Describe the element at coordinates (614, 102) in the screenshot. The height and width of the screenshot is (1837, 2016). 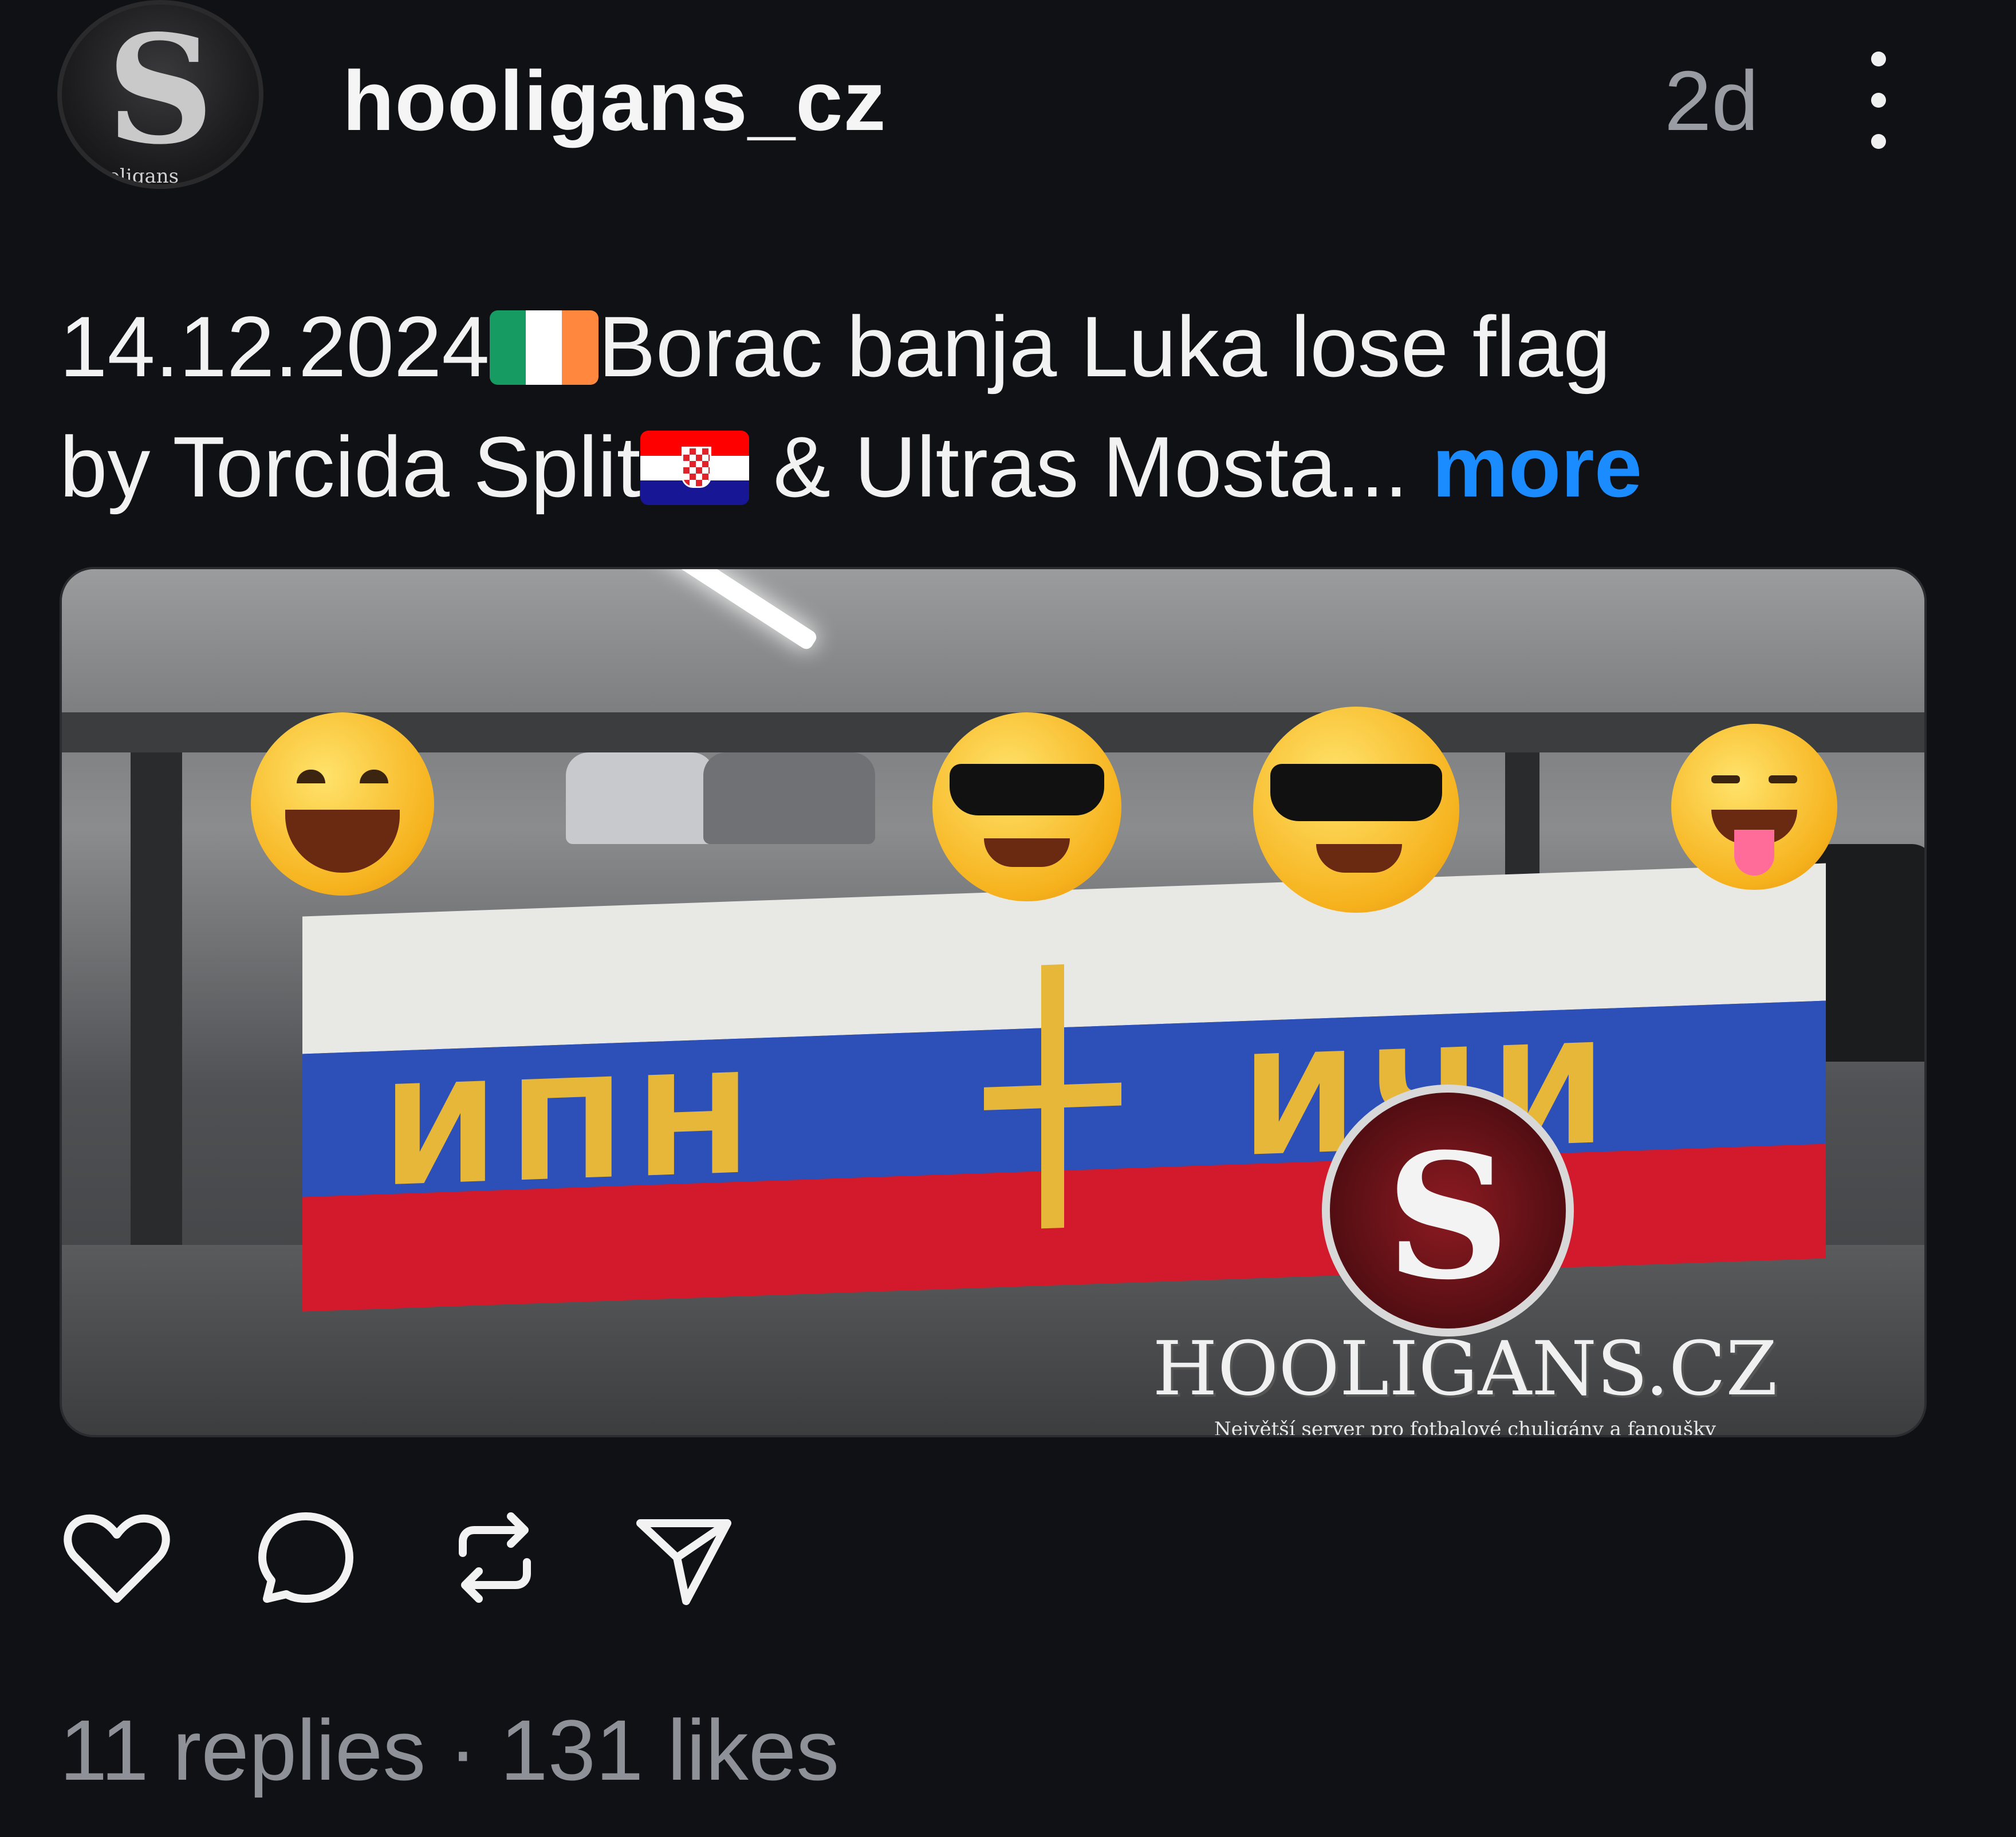
I see `username: hooligans_cz` at that location.